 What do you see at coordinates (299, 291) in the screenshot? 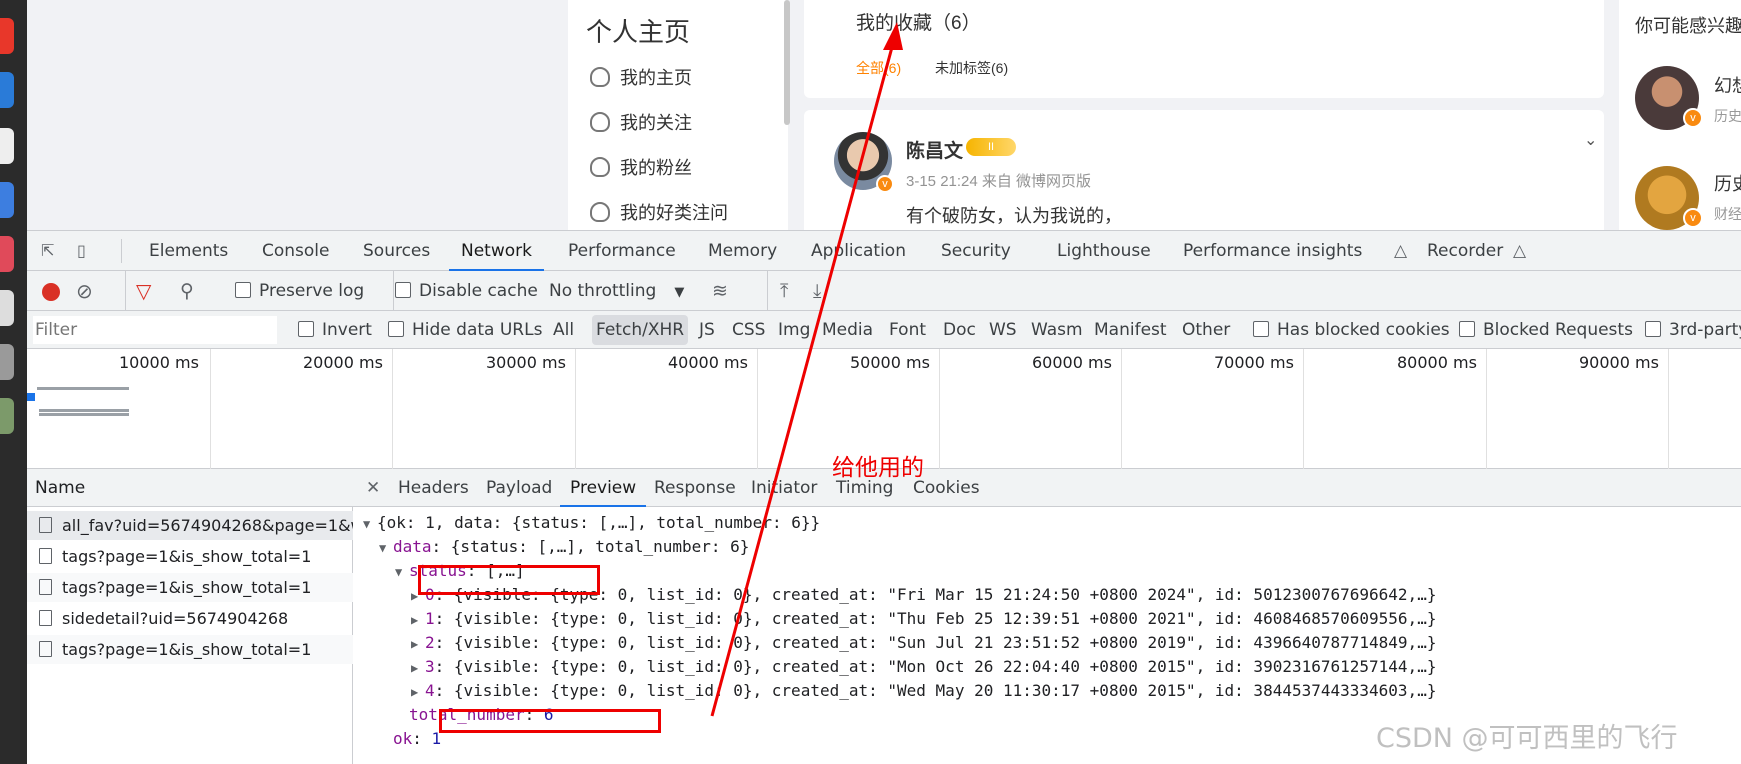
I see `preserve-log-checkbox: Preserve log` at bounding box center [299, 291].